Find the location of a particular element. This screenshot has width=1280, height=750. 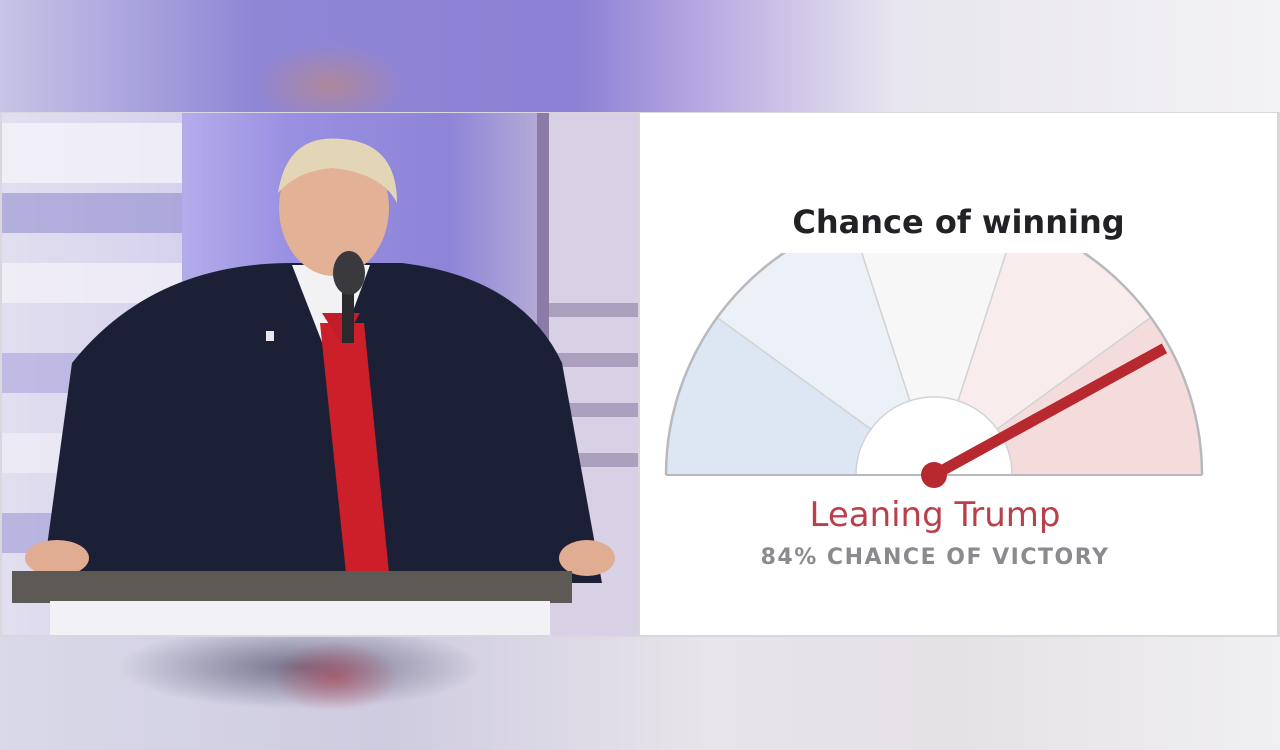

chart-title: Chance of winning is located at coordinates (958, 222).